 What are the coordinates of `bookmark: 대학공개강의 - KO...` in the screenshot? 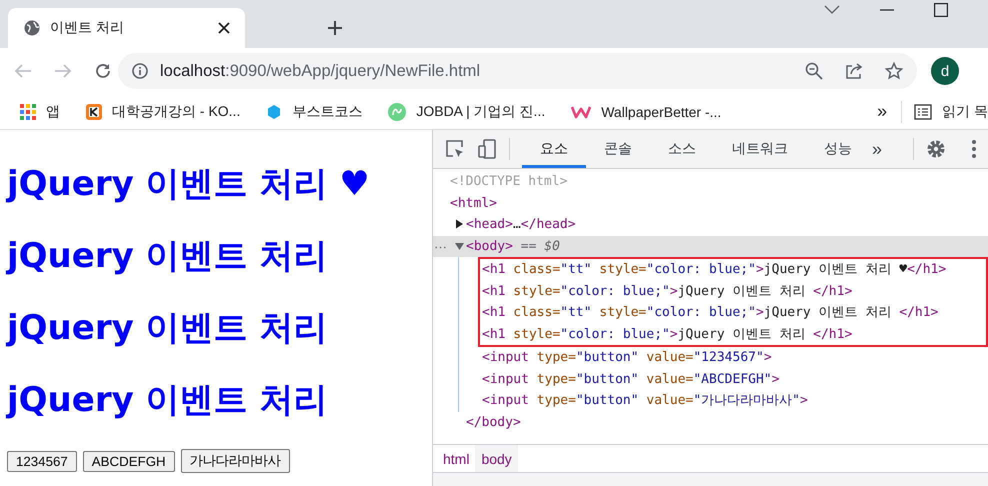 It's located at (163, 111).